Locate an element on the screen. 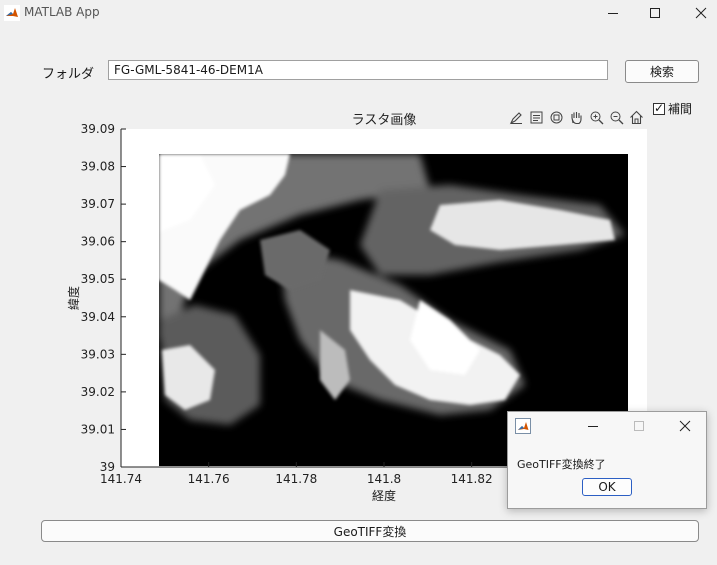 Image resolution: width=717 pixels, height=565 pixels. y-axis-label: 緯度 is located at coordinates (73, 298).